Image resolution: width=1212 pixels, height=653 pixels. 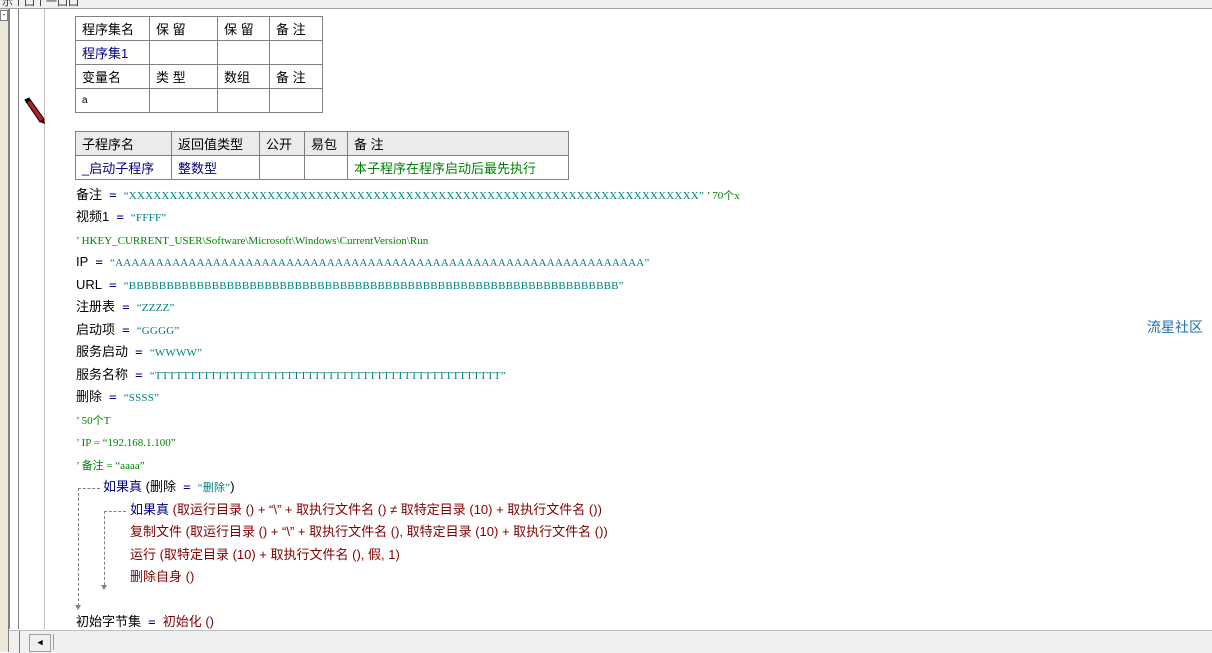 I want to click on var-delete: 删除, so click(x=89, y=396).